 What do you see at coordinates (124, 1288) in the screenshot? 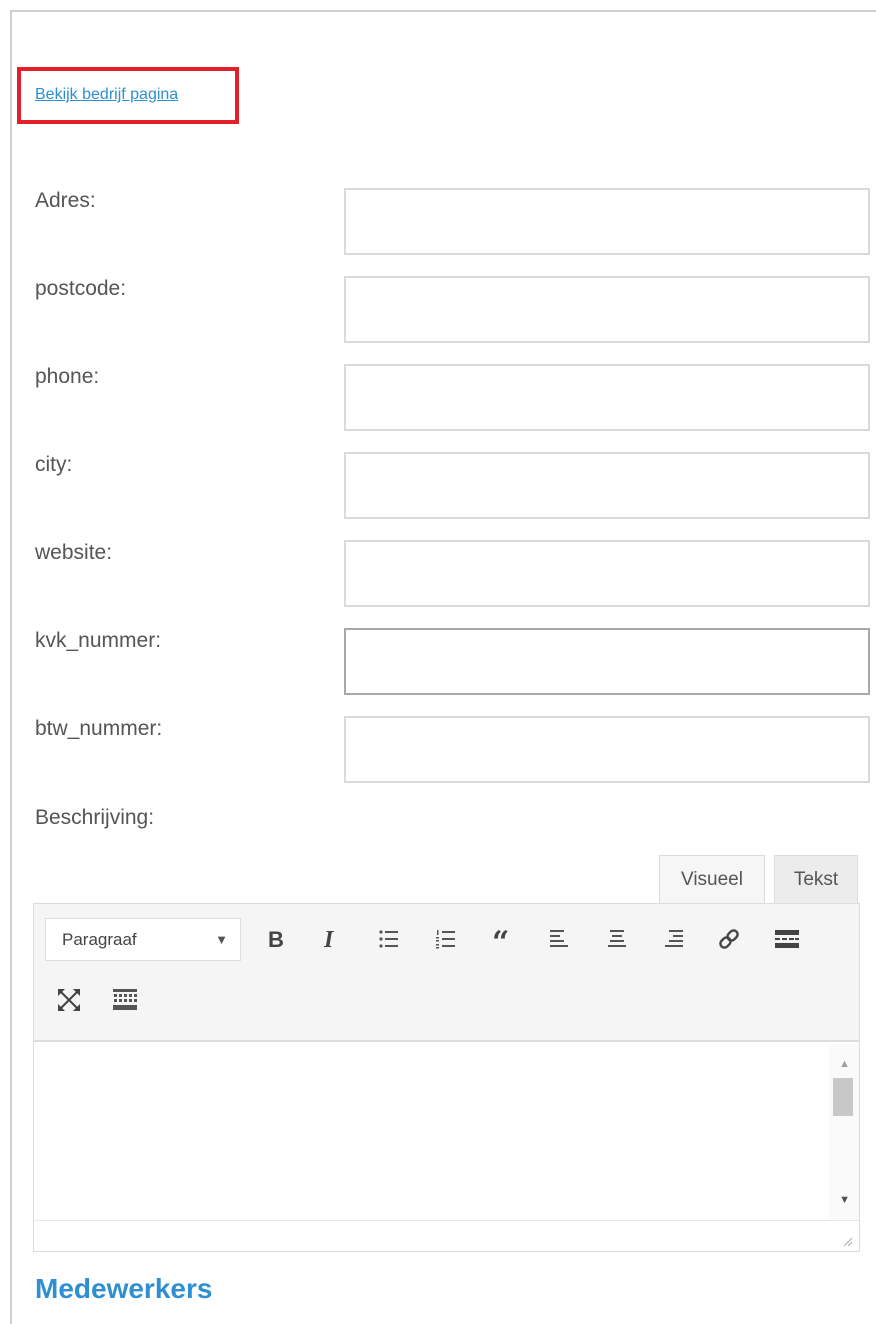
I see `section-title-medewerkers: Medewerkers` at bounding box center [124, 1288].